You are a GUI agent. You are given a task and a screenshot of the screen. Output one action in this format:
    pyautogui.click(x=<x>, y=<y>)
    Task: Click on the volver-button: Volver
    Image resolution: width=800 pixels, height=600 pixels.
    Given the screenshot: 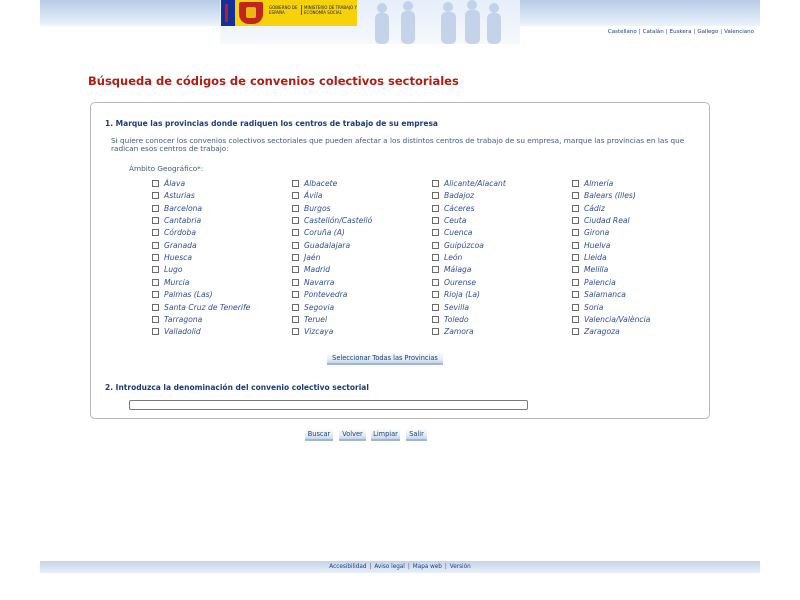 What is the action you would take?
    pyautogui.click(x=352, y=434)
    